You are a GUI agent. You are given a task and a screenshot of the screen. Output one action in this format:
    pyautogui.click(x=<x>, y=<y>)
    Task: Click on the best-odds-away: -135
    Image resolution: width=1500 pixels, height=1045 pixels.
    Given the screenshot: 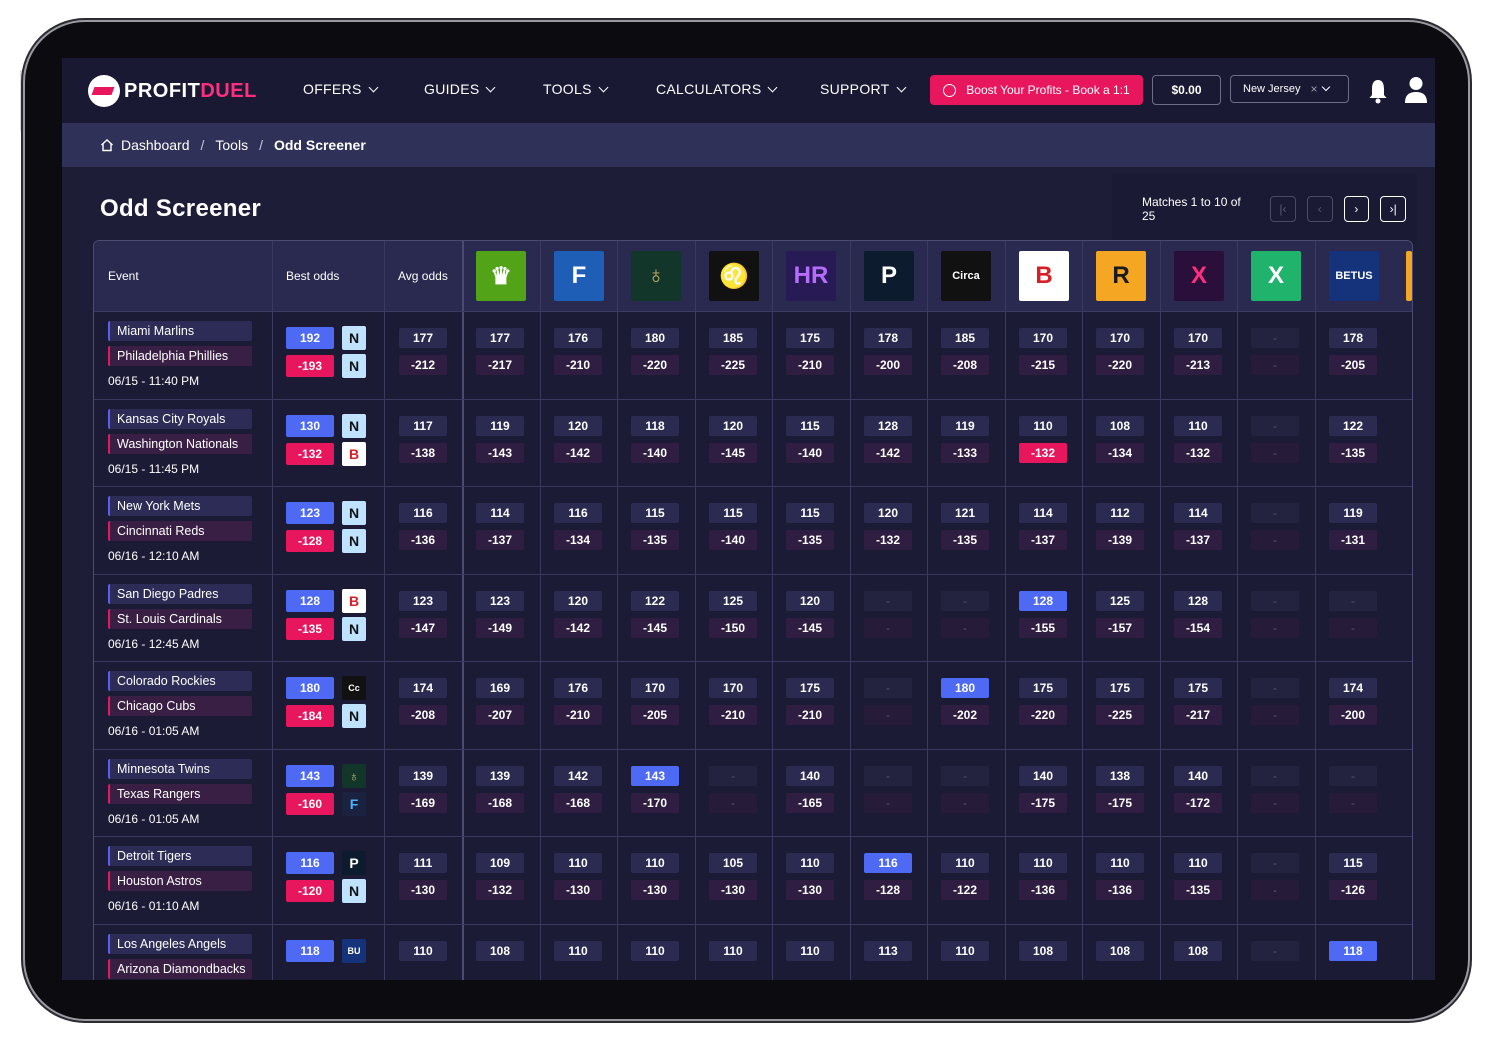 What is the action you would take?
    pyautogui.click(x=310, y=628)
    